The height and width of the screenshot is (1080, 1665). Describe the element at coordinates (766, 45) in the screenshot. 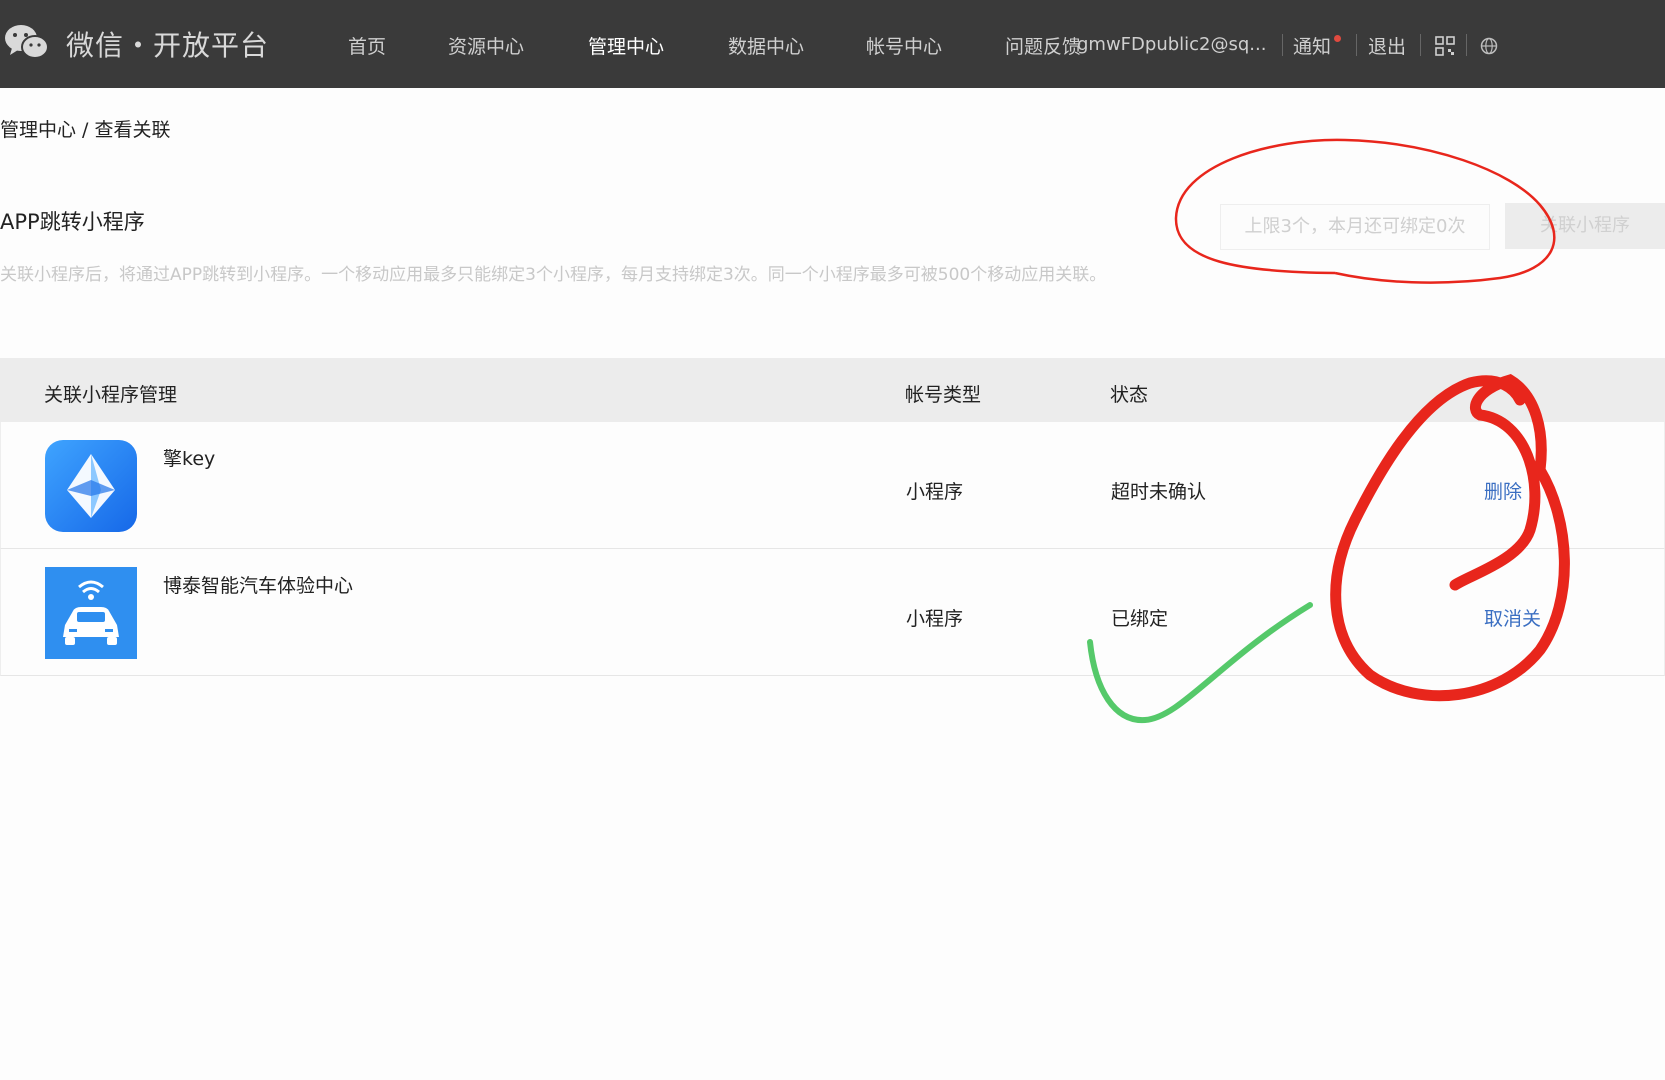

I see `nav-data-center: 数据中心` at that location.